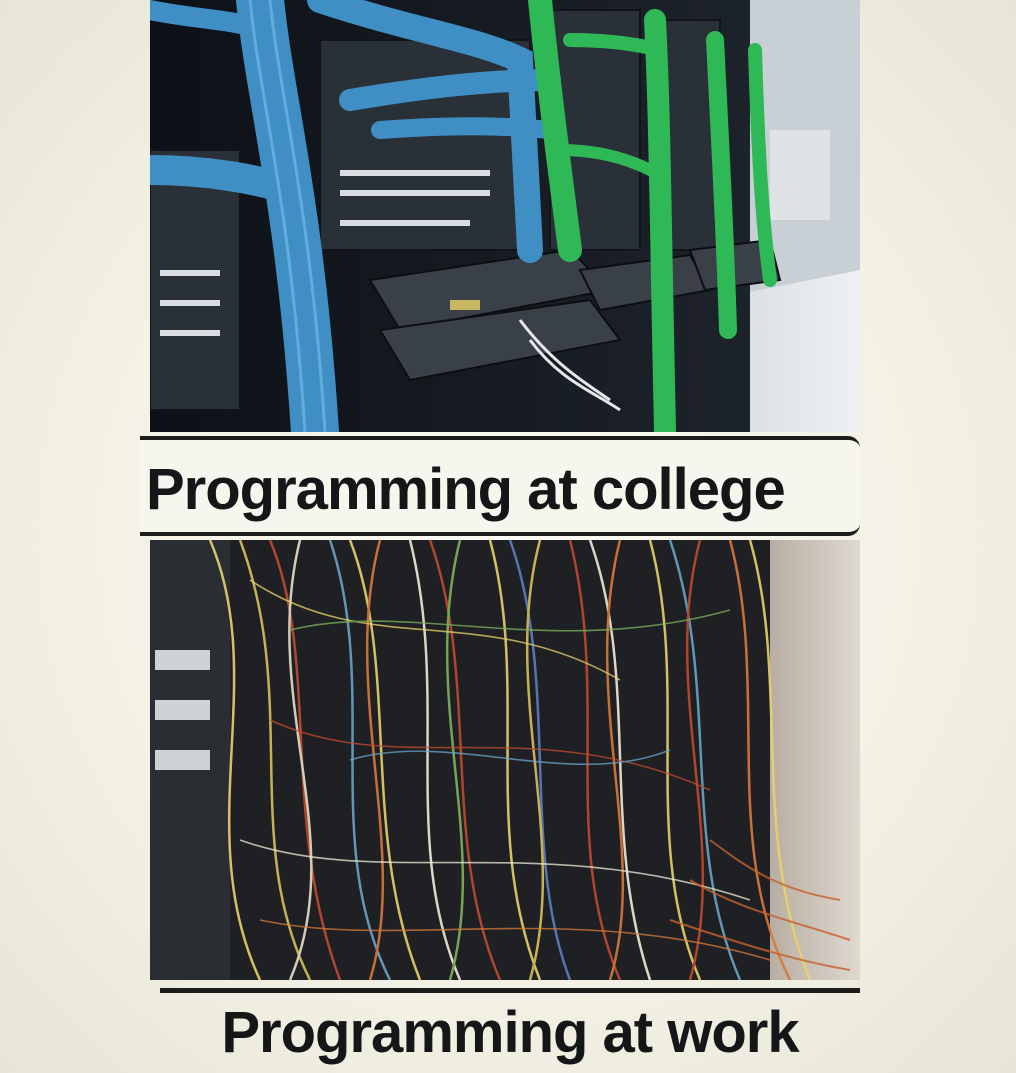 The width and height of the screenshot is (1016, 1073). Describe the element at coordinates (500, 486) in the screenshot. I see `top-caption: Programming at college` at that location.